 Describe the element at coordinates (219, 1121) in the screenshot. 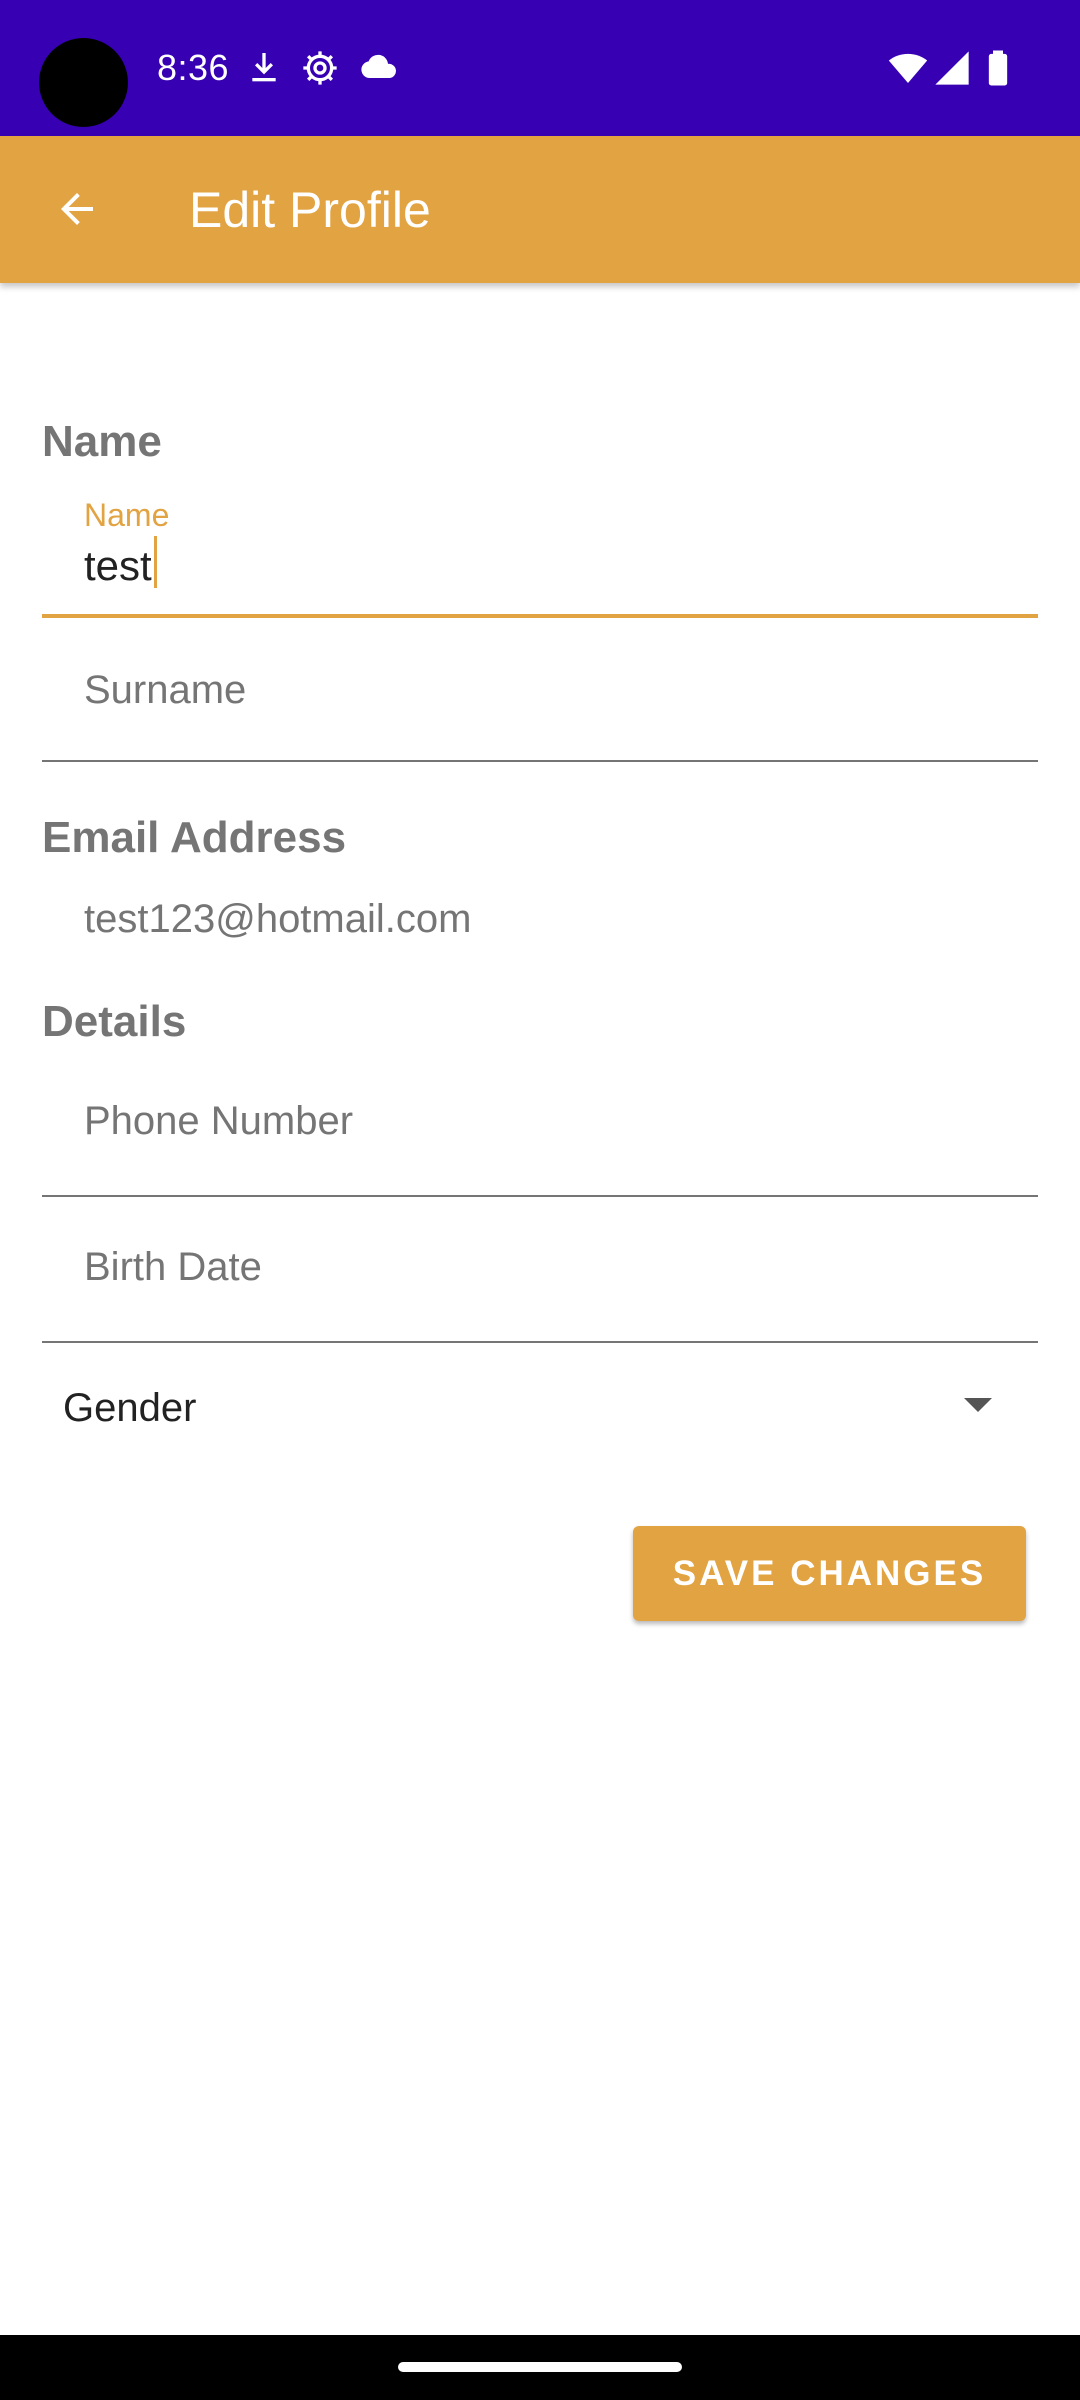

I see `phone-number-placeholder: Phone Number` at that location.